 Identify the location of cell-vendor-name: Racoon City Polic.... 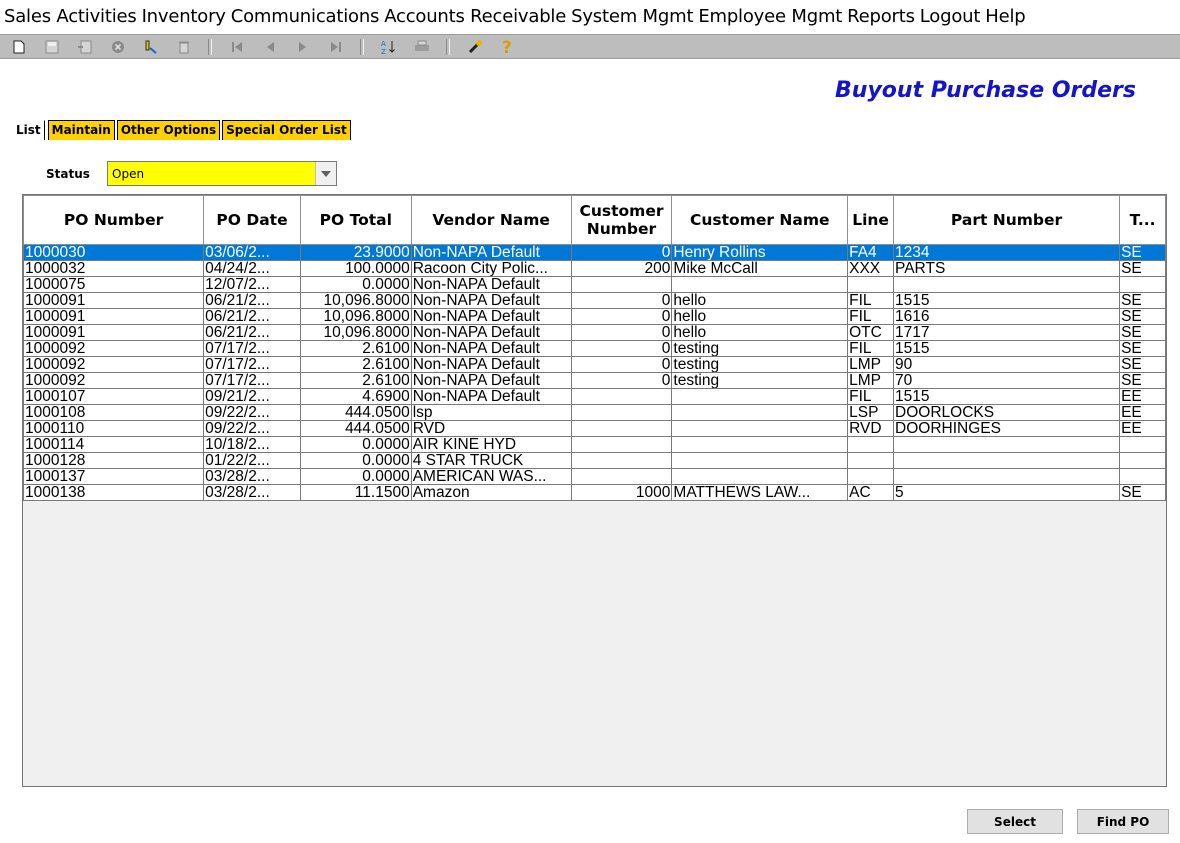
(491, 268).